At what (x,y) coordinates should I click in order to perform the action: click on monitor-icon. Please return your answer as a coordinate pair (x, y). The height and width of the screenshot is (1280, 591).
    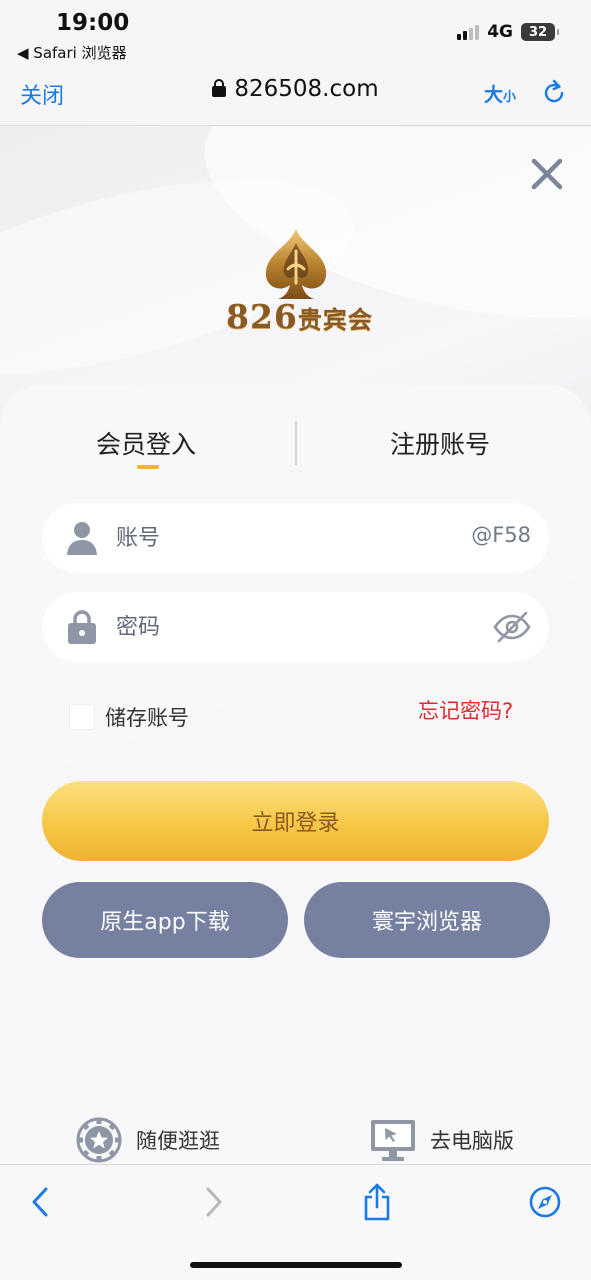
    Looking at the image, I should click on (393, 1140).